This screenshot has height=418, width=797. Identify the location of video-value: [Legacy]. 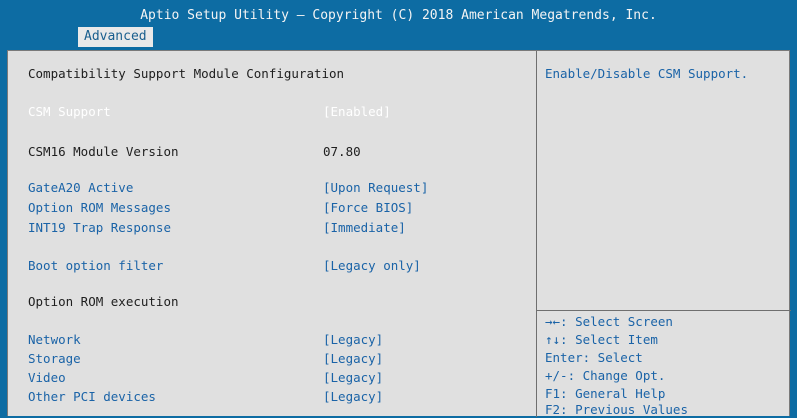
(353, 378).